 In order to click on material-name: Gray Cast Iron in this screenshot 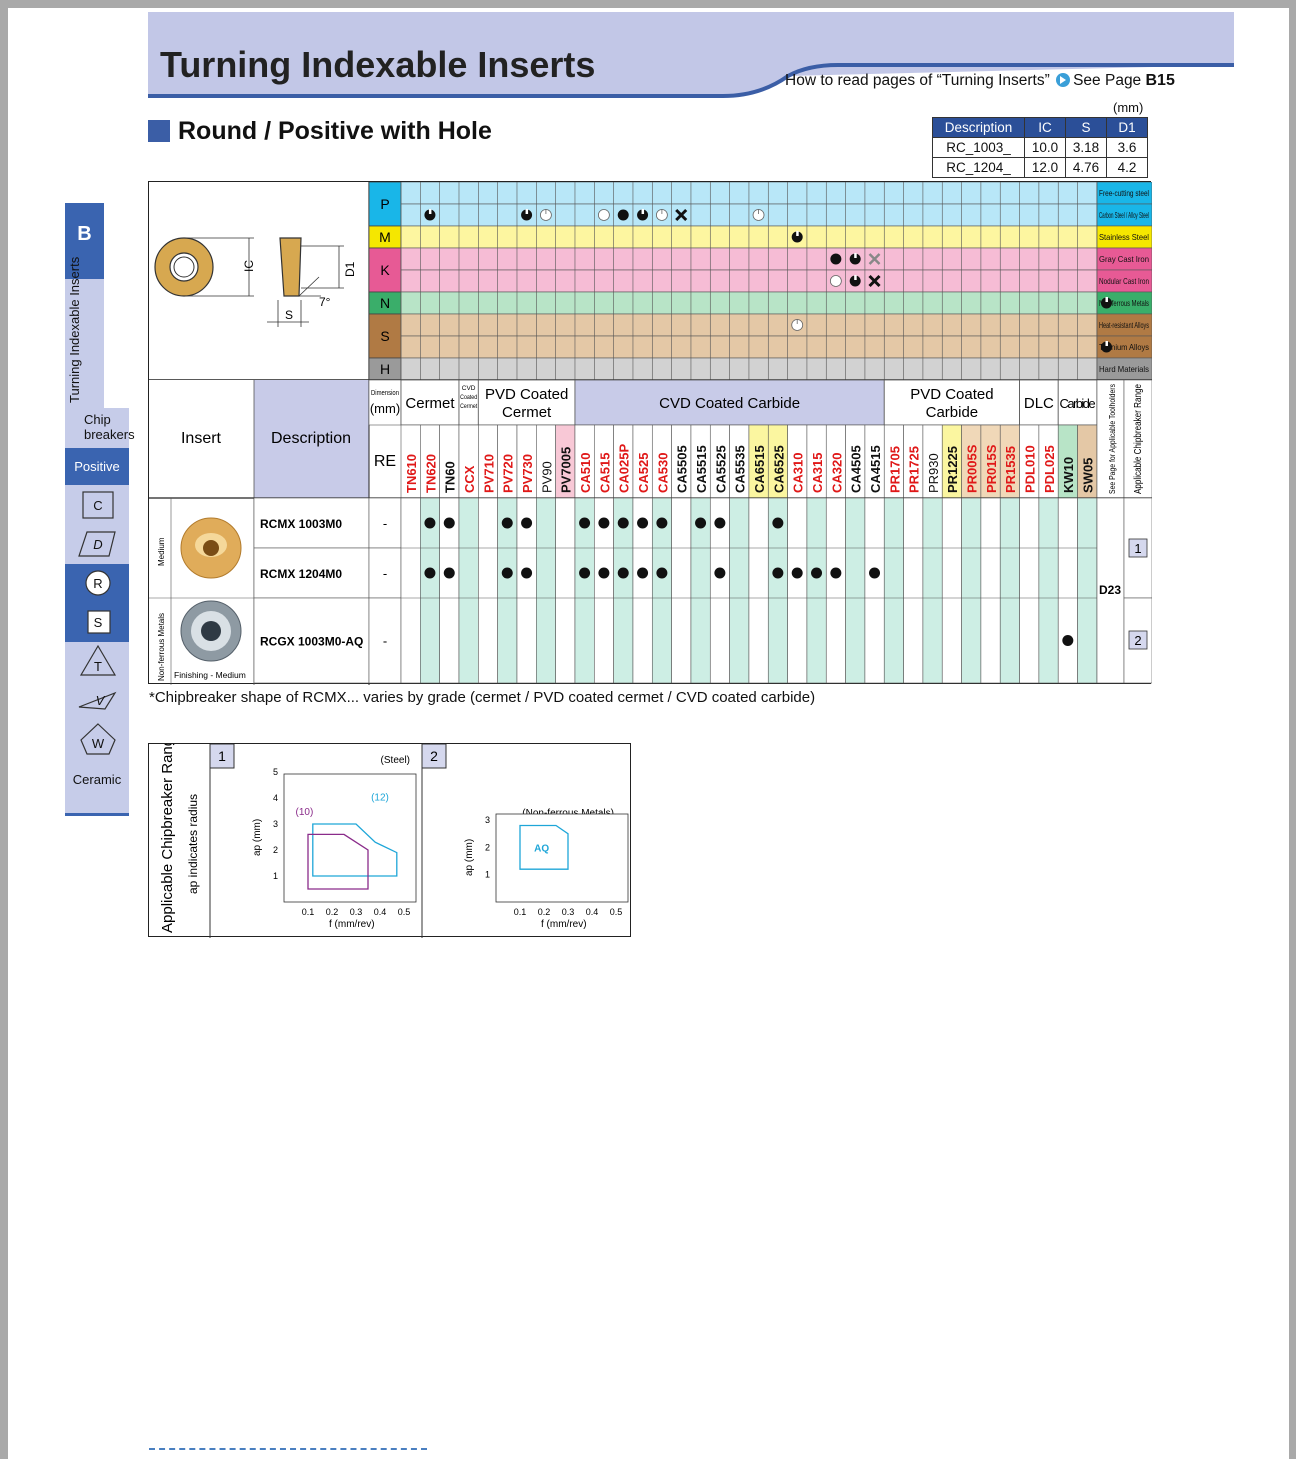, I will do `click(1124, 259)`.